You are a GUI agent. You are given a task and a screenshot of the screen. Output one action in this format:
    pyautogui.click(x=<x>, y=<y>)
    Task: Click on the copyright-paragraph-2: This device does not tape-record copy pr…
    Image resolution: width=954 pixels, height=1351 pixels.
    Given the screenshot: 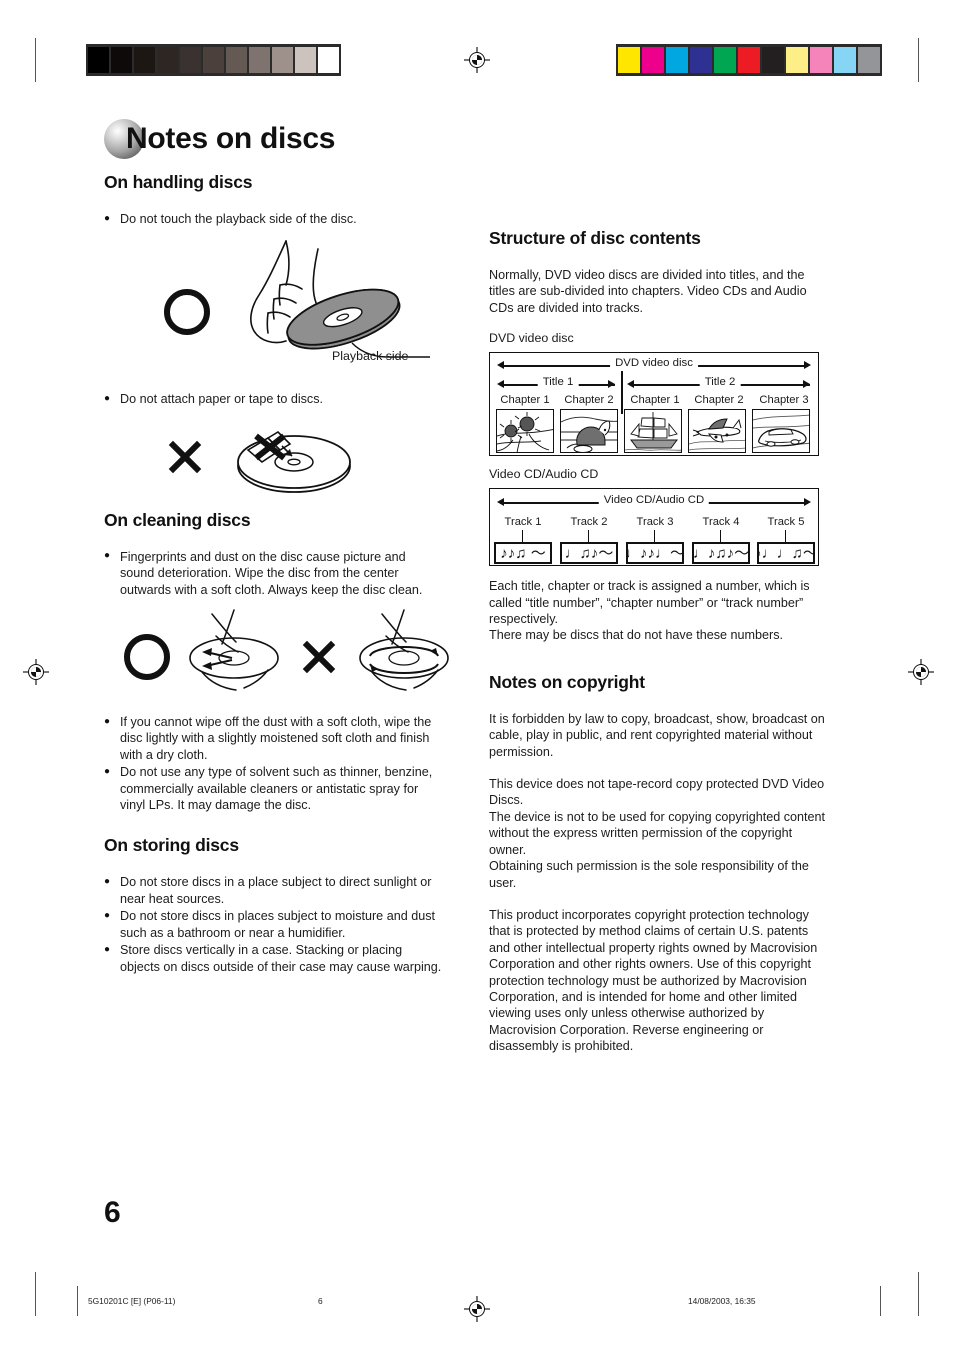 What is the action you would take?
    pyautogui.click(x=657, y=833)
    